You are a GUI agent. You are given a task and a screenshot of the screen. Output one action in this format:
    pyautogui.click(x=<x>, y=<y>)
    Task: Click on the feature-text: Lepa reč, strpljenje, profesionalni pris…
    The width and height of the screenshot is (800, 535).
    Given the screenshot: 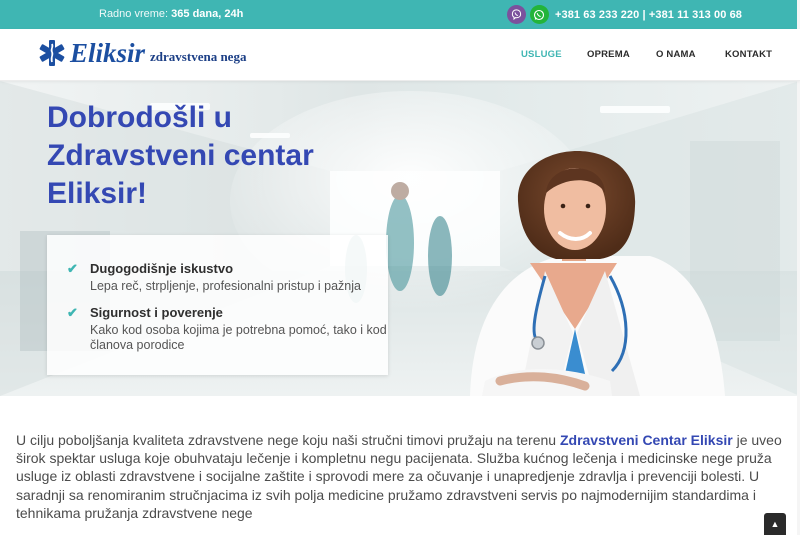 What is the action you would take?
    pyautogui.click(x=225, y=286)
    